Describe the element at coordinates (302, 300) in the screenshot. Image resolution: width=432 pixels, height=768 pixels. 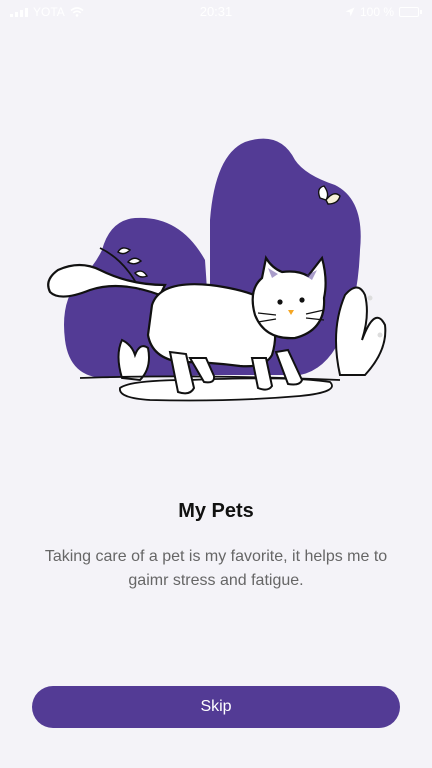
I see `cat-eye-right` at that location.